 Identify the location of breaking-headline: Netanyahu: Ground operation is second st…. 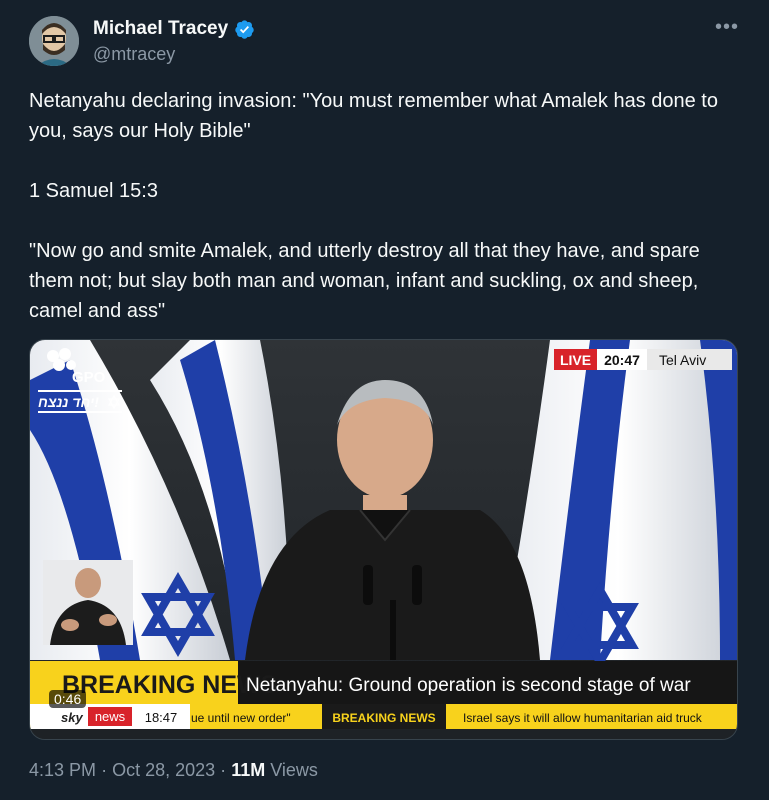
(468, 685).